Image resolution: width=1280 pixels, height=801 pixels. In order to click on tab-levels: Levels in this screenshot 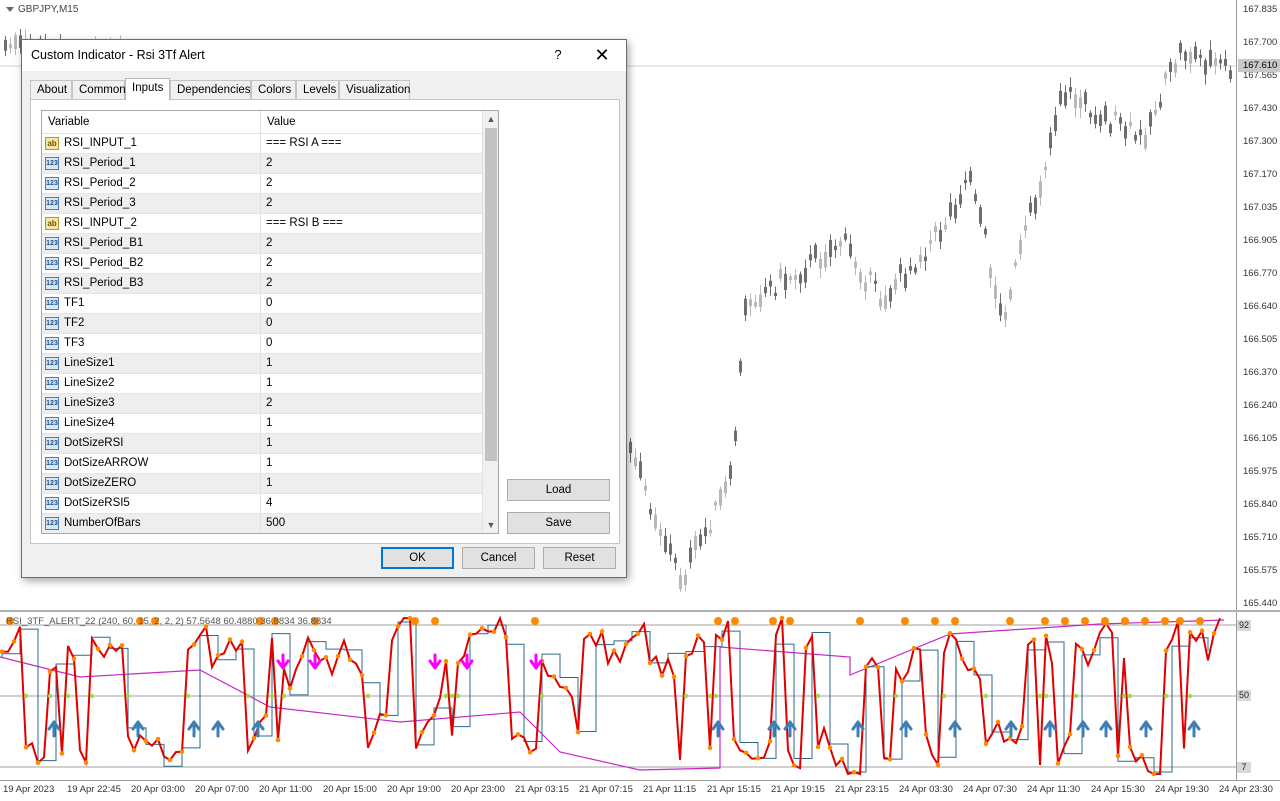, I will do `click(317, 89)`.